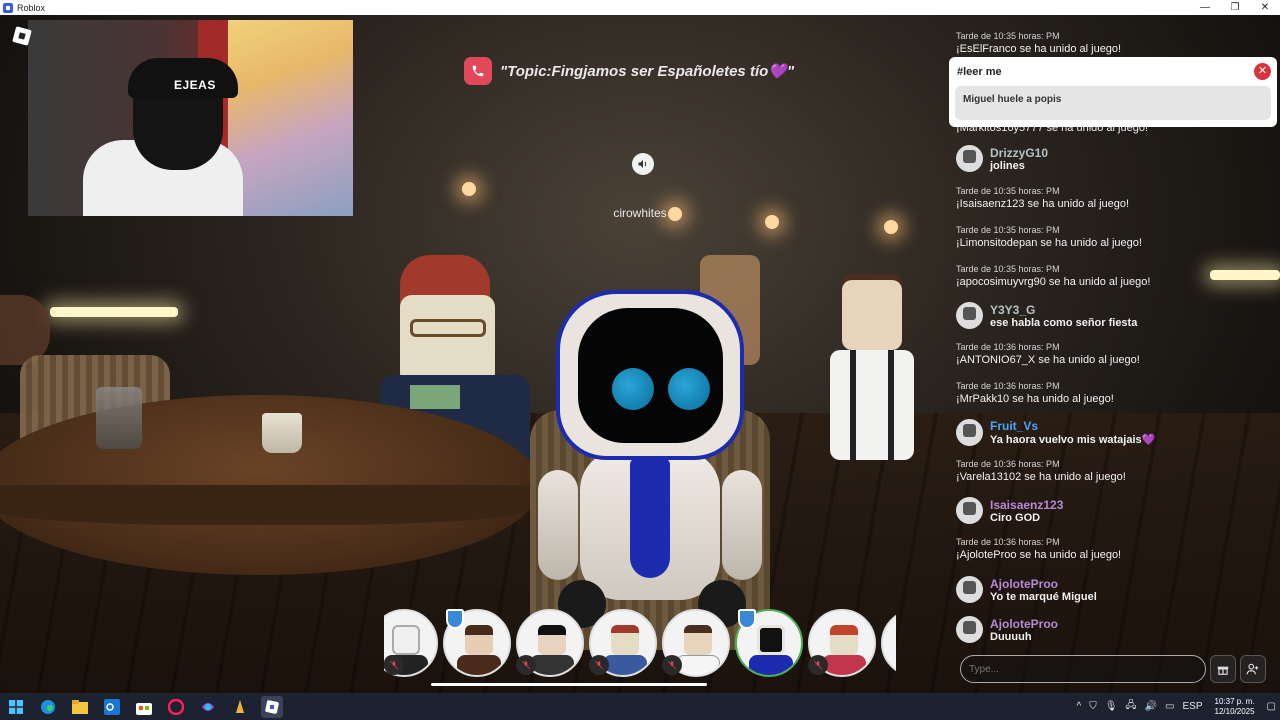 Image resolution: width=1280 pixels, height=720 pixels. I want to click on language-indicator: ESP, so click(1192, 706).